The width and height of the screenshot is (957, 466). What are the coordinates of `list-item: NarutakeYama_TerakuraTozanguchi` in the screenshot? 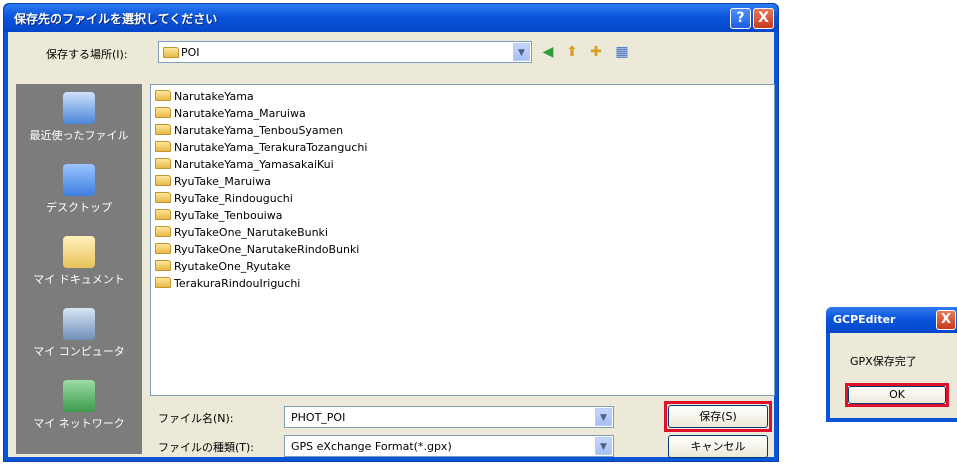 It's located at (261, 148).